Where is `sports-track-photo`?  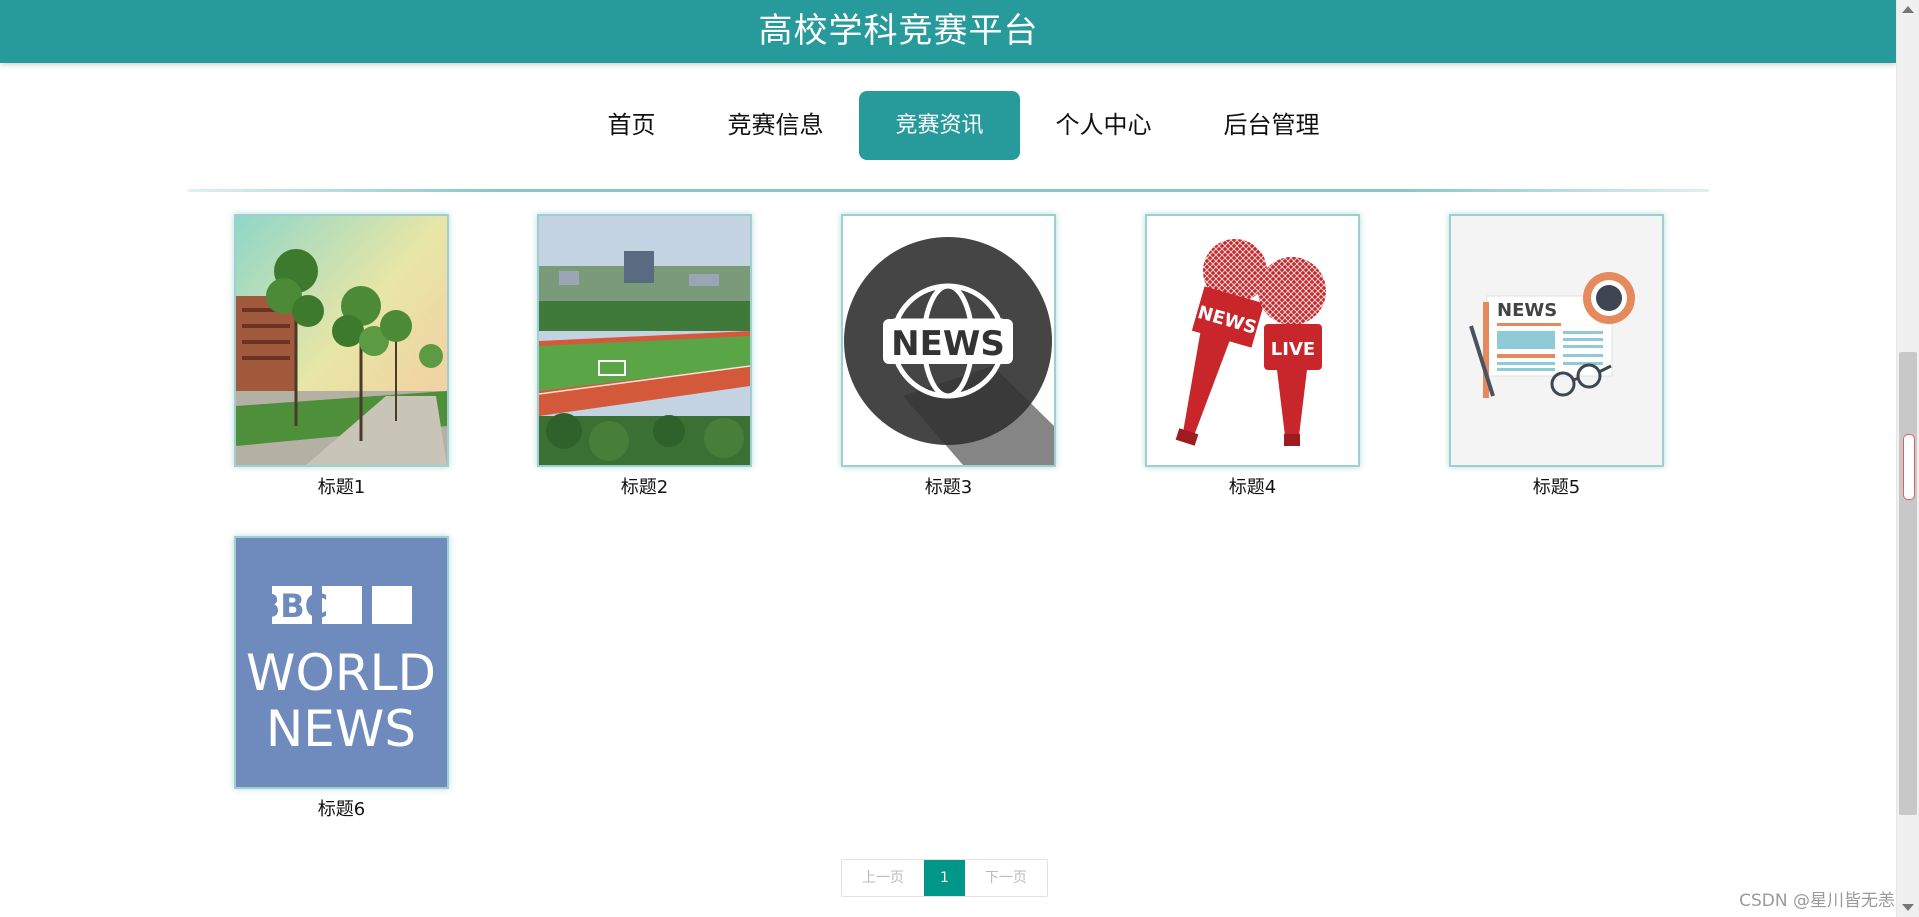 sports-track-photo is located at coordinates (644, 340).